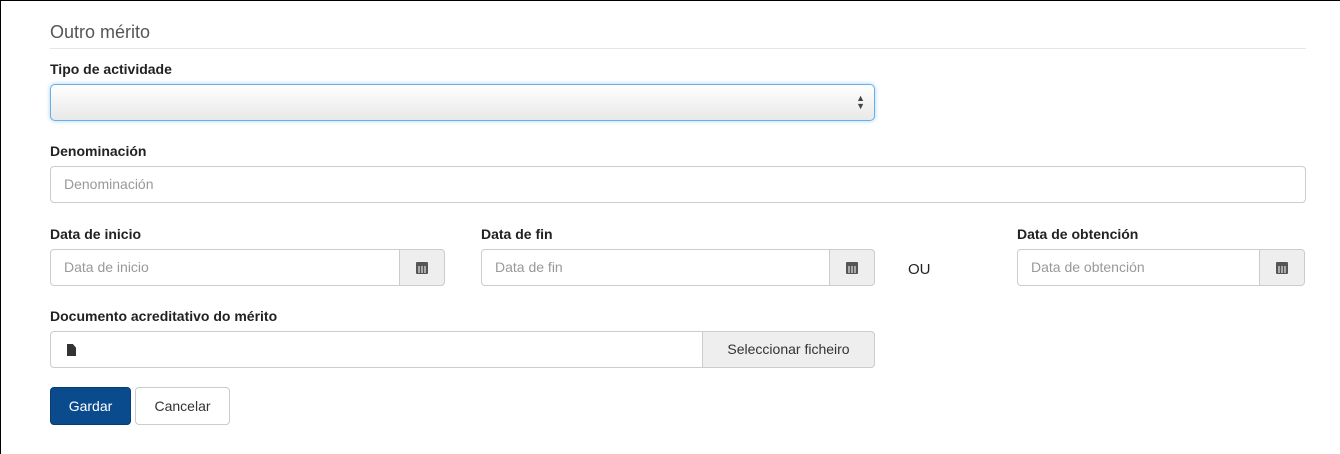 The width and height of the screenshot is (1340, 454). I want to click on data-obtencion-calendar-button, so click(1282, 267).